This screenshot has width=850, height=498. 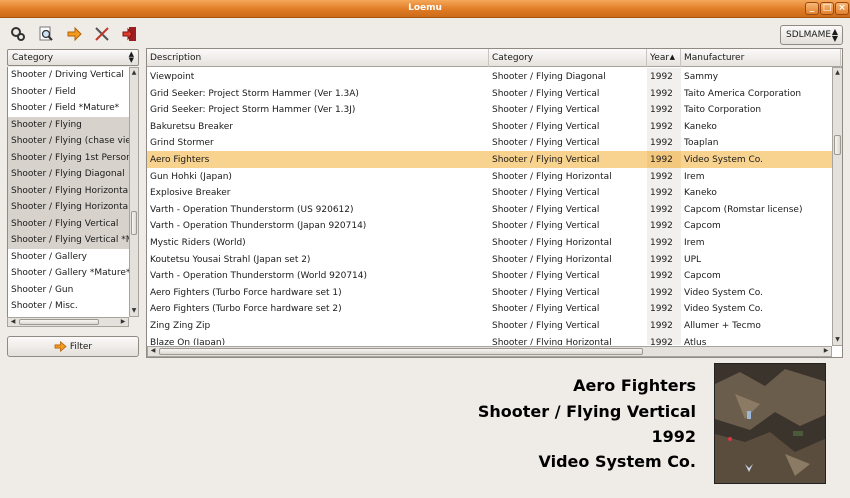 What do you see at coordinates (130, 34) in the screenshot?
I see `quit-button` at bounding box center [130, 34].